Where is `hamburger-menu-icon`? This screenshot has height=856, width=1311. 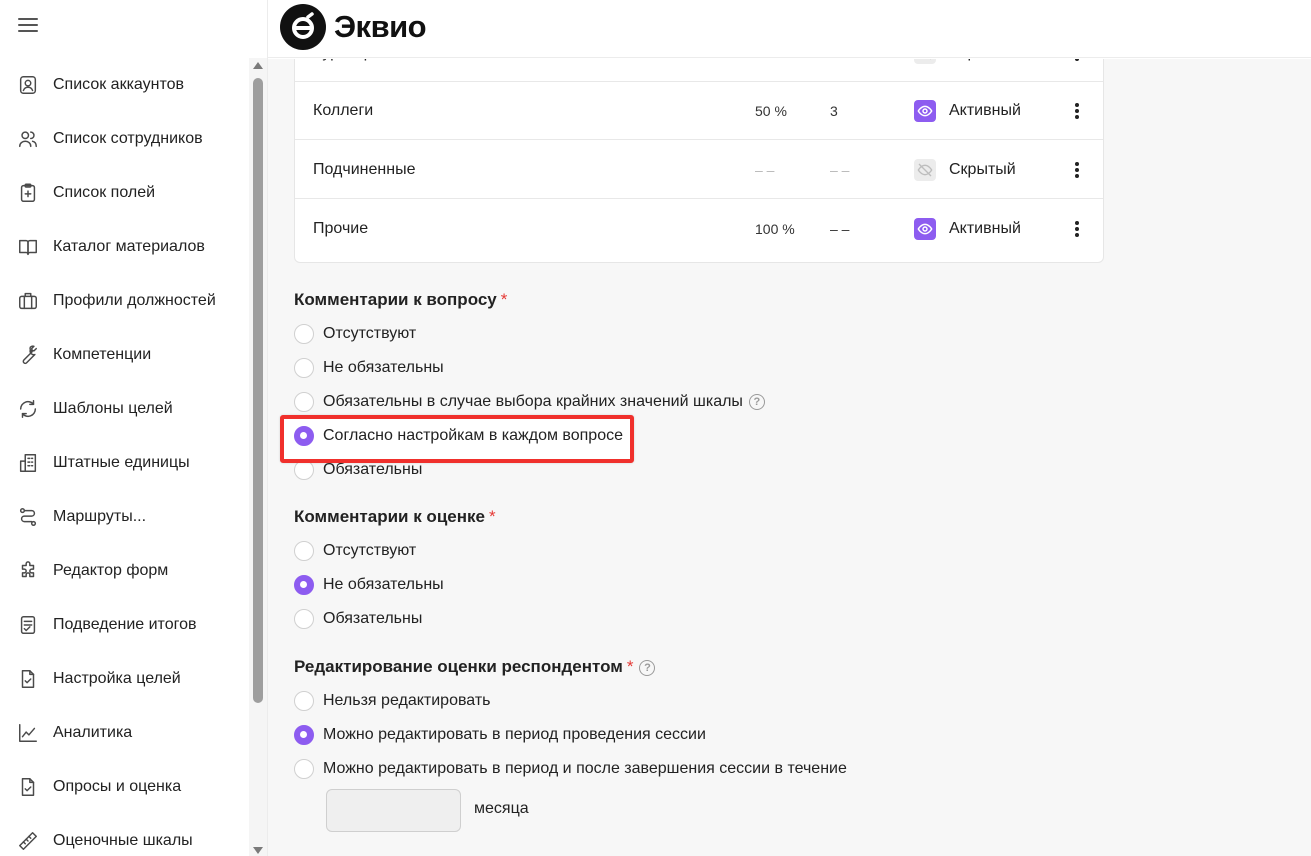
hamburger-menu-icon is located at coordinates (29, 25).